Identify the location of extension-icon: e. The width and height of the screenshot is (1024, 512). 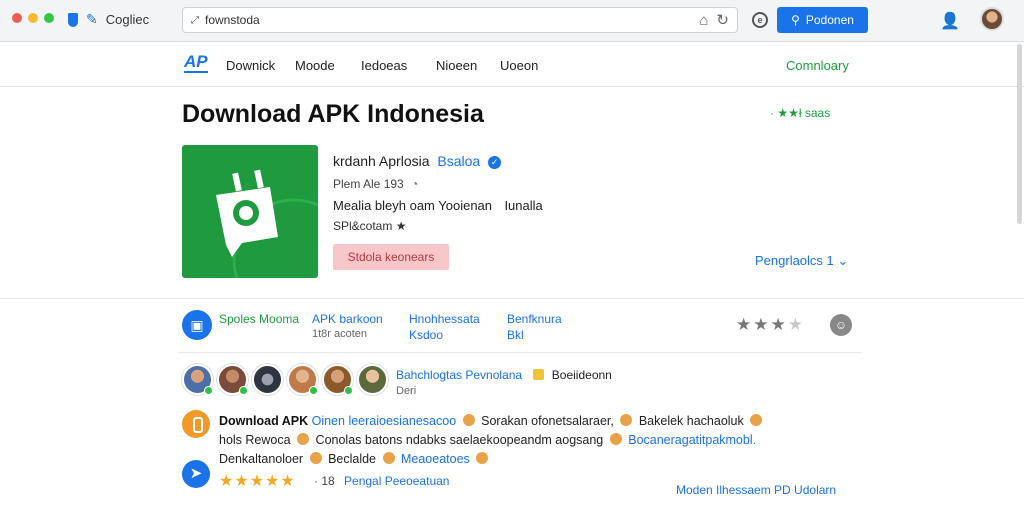
(760, 20).